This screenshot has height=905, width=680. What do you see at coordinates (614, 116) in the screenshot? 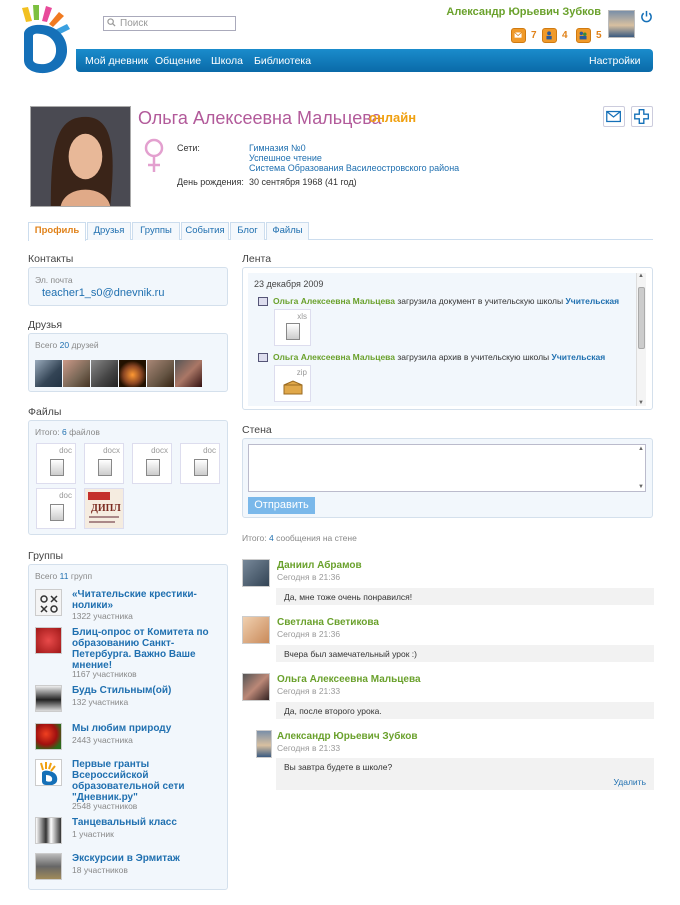
I see `send-message-button` at bounding box center [614, 116].